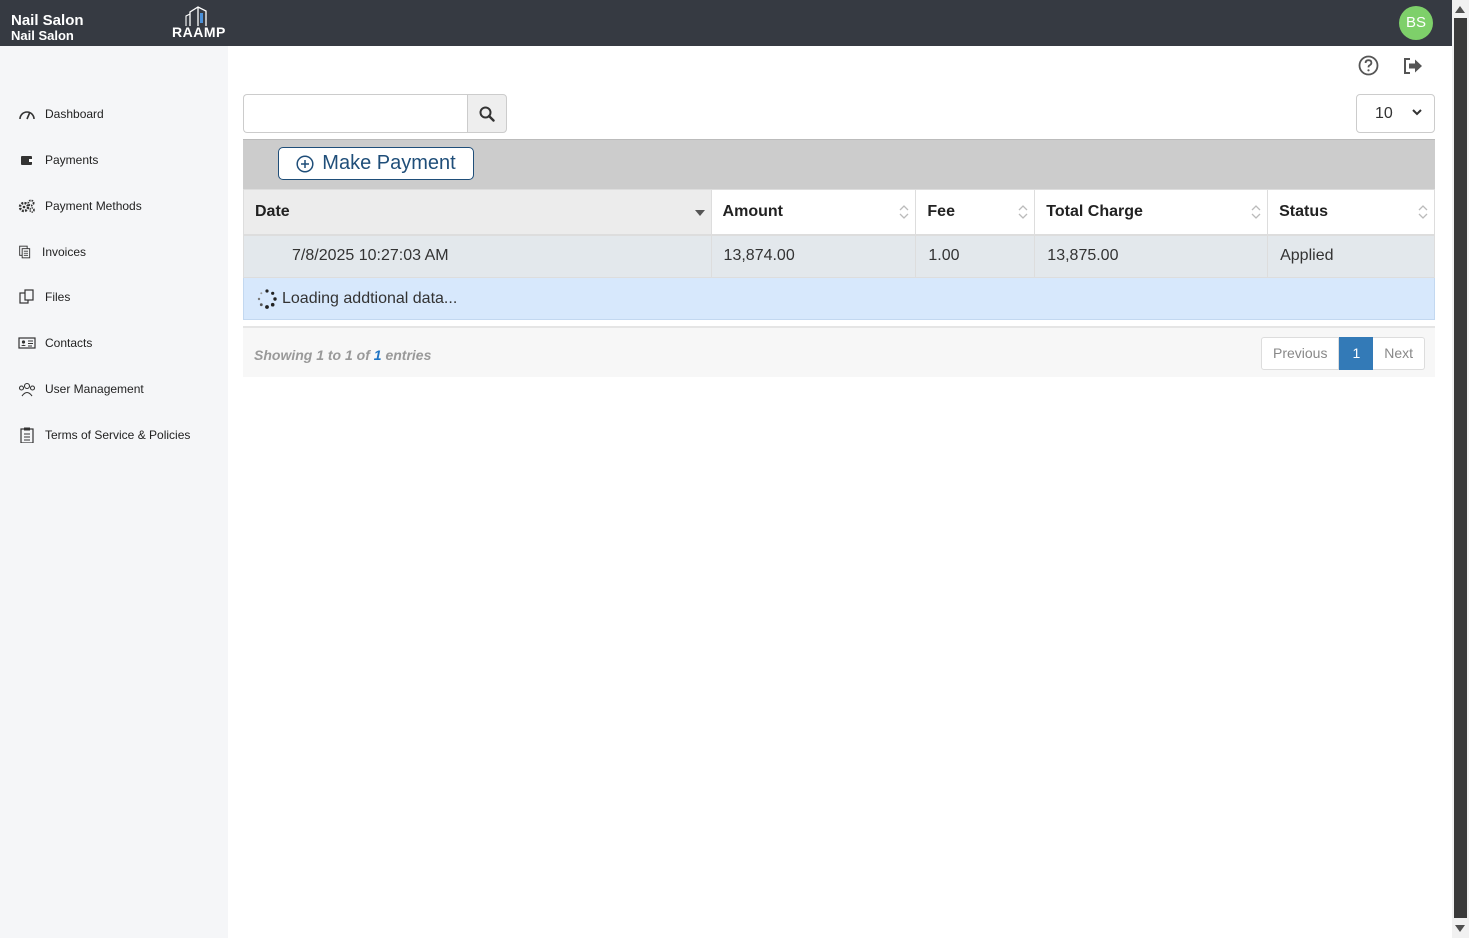  Describe the element at coordinates (406, 355) in the screenshot. I see `entries-info-suffix: entries` at that location.